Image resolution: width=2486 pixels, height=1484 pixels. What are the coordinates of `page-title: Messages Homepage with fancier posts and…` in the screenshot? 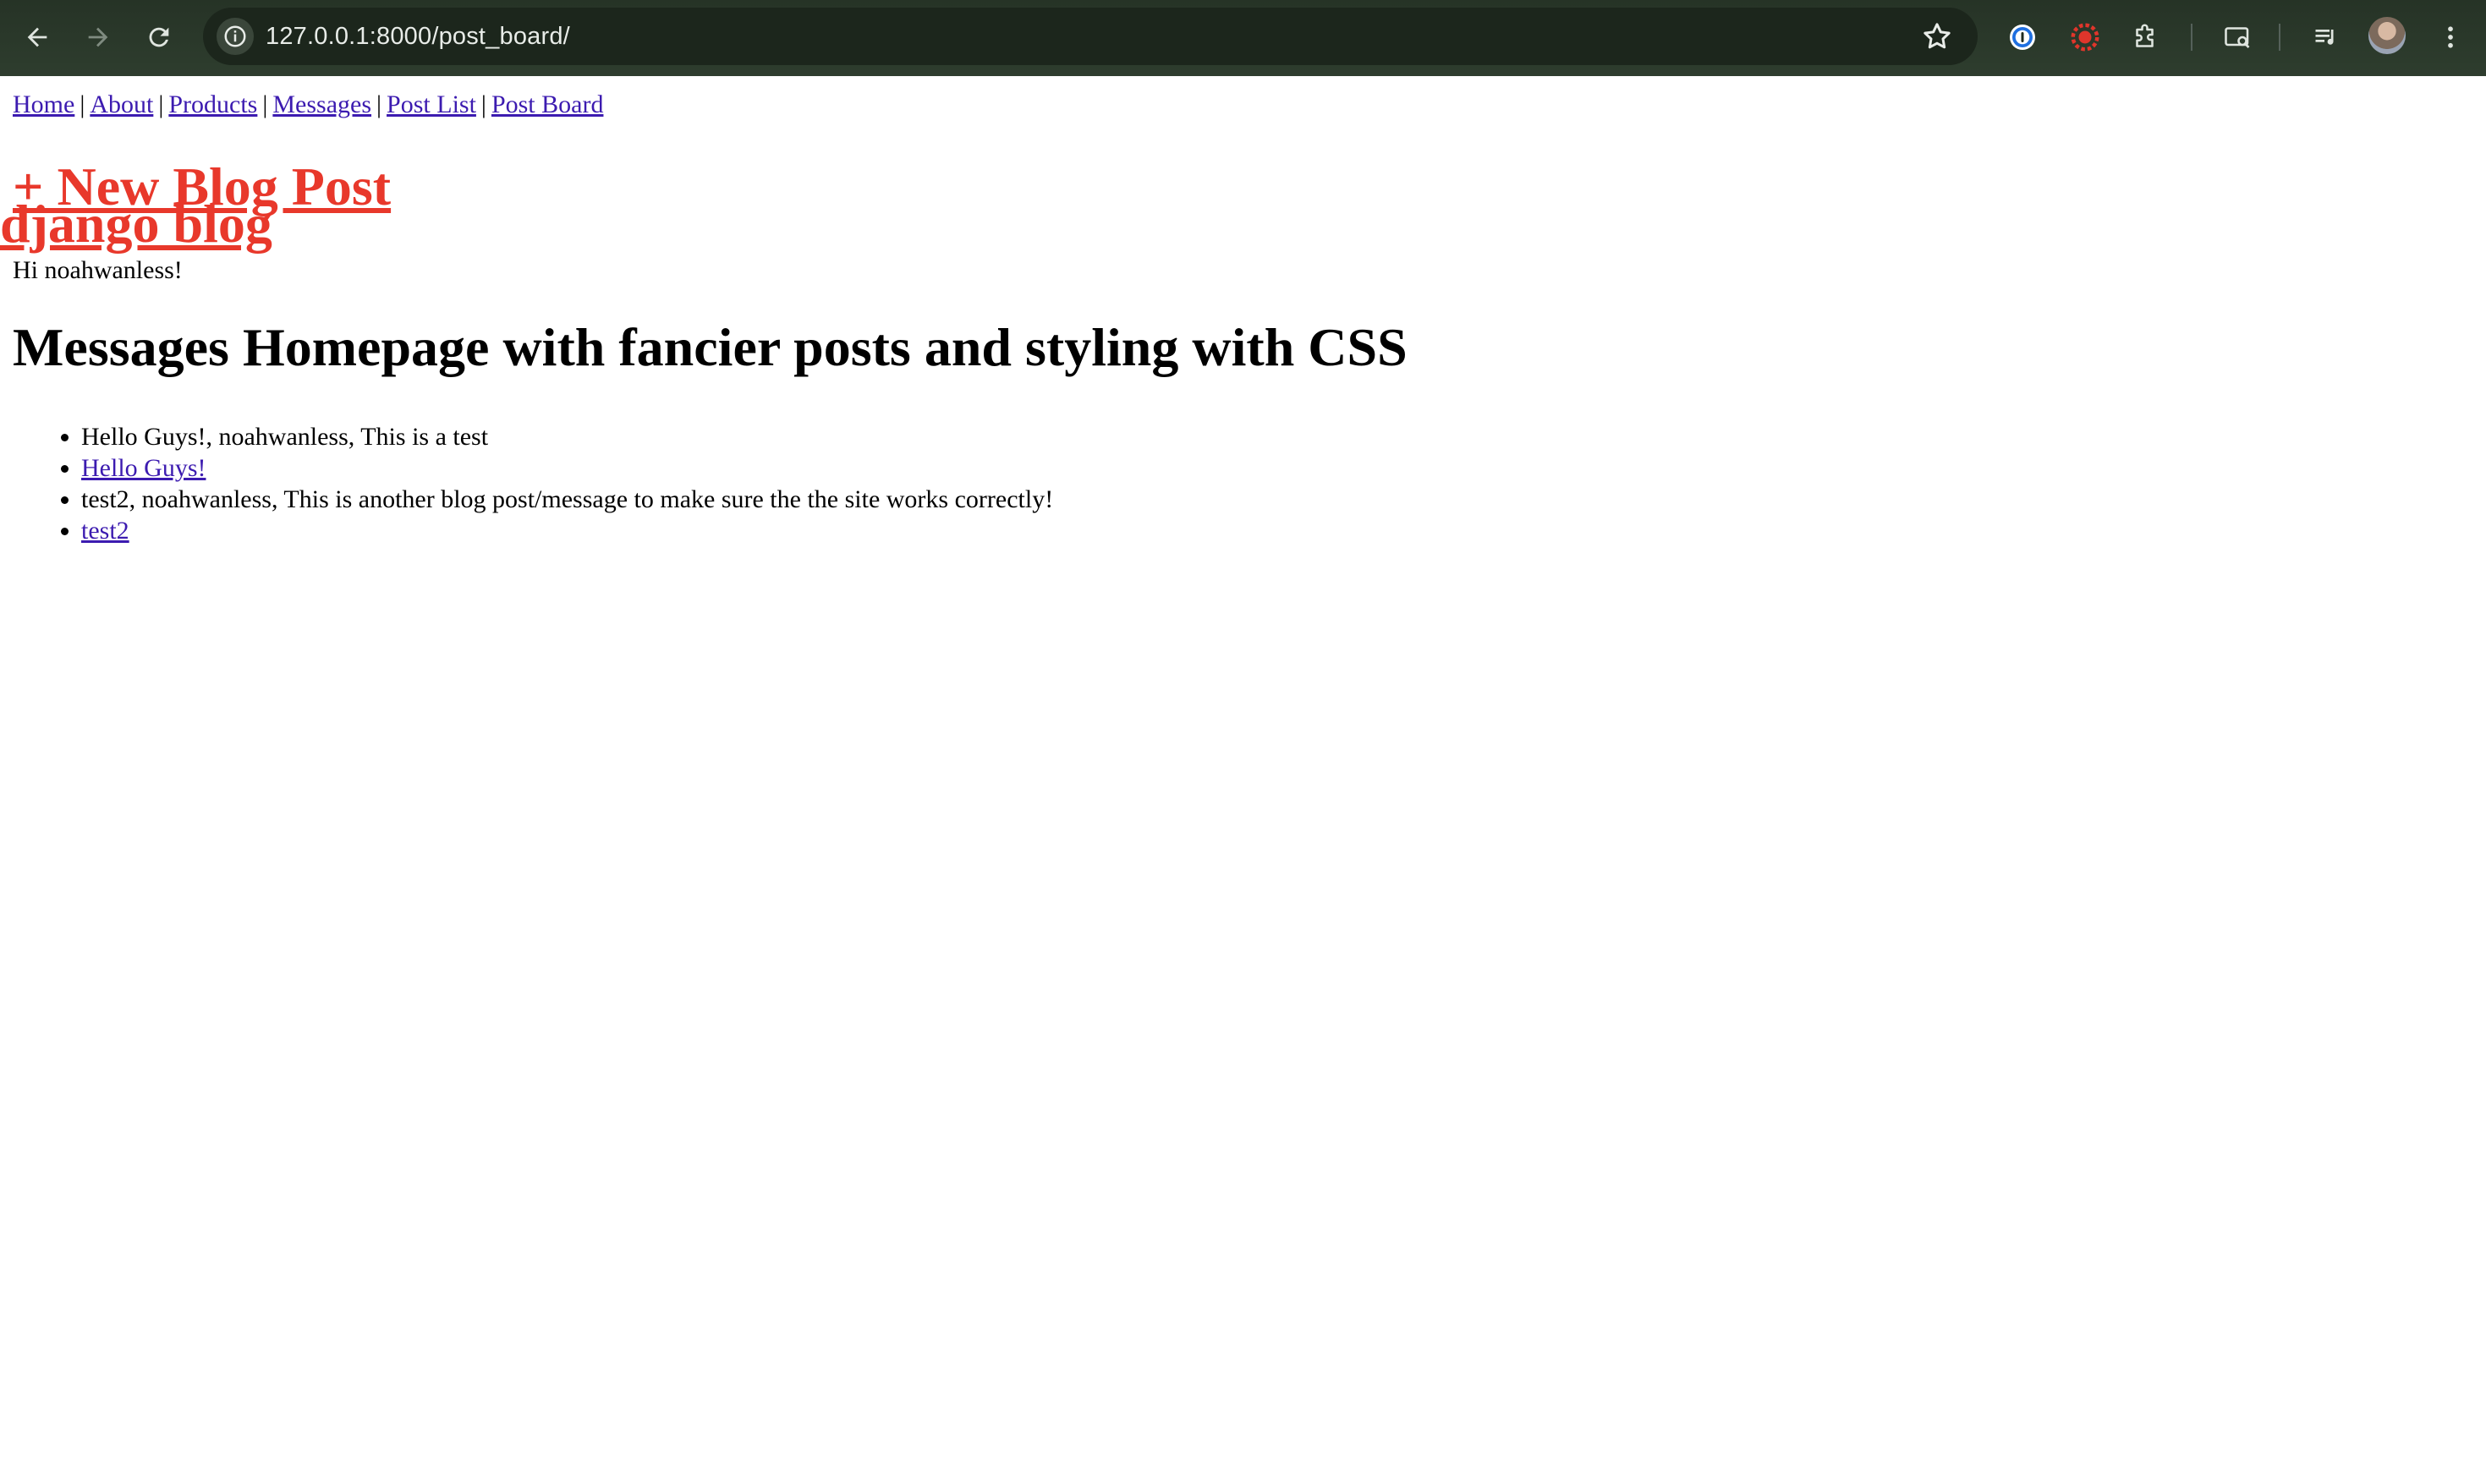 It's located at (710, 347).